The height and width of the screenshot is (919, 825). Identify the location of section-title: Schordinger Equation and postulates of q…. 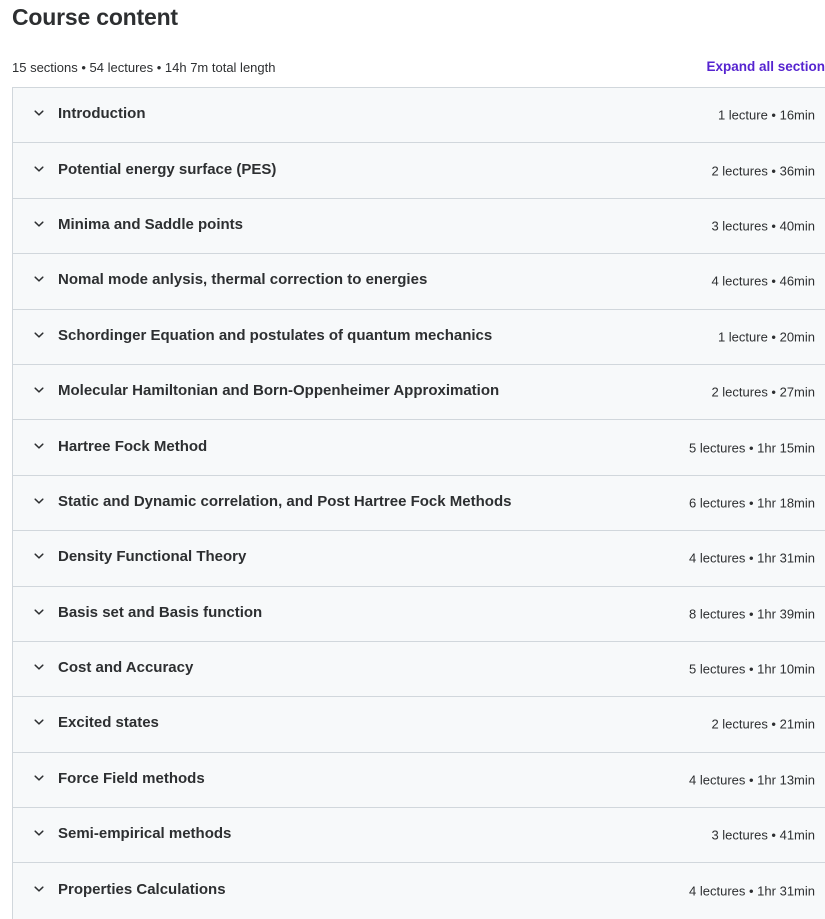
(275, 335).